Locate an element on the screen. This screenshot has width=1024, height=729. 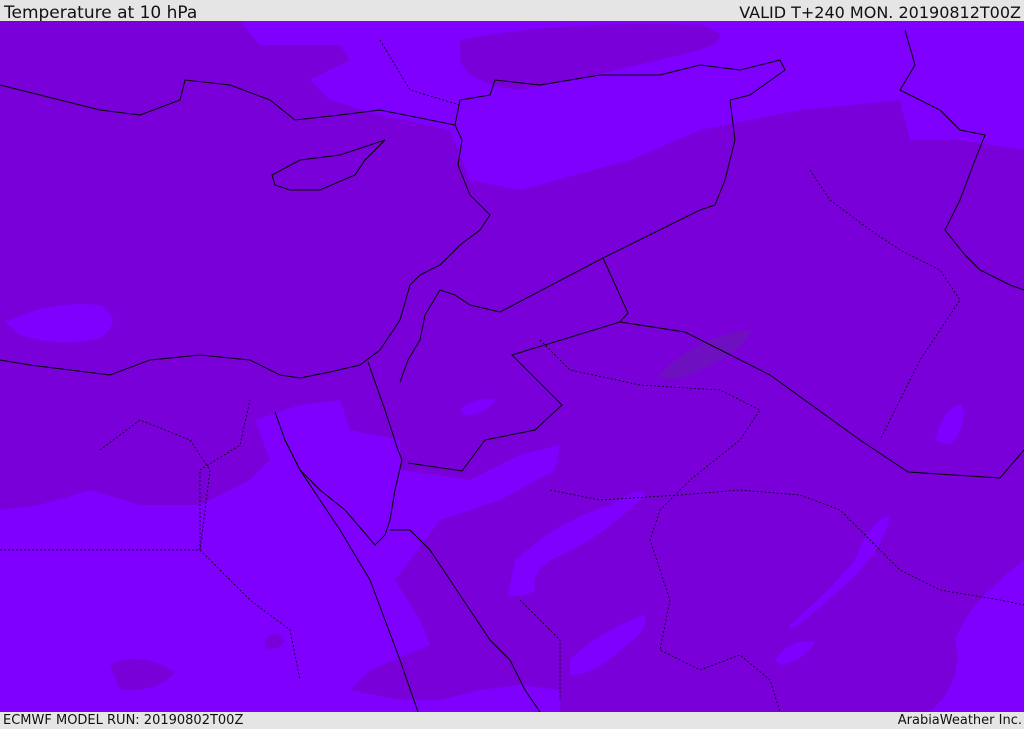
credit: ArabiaWeather Inc. is located at coordinates (959, 720).